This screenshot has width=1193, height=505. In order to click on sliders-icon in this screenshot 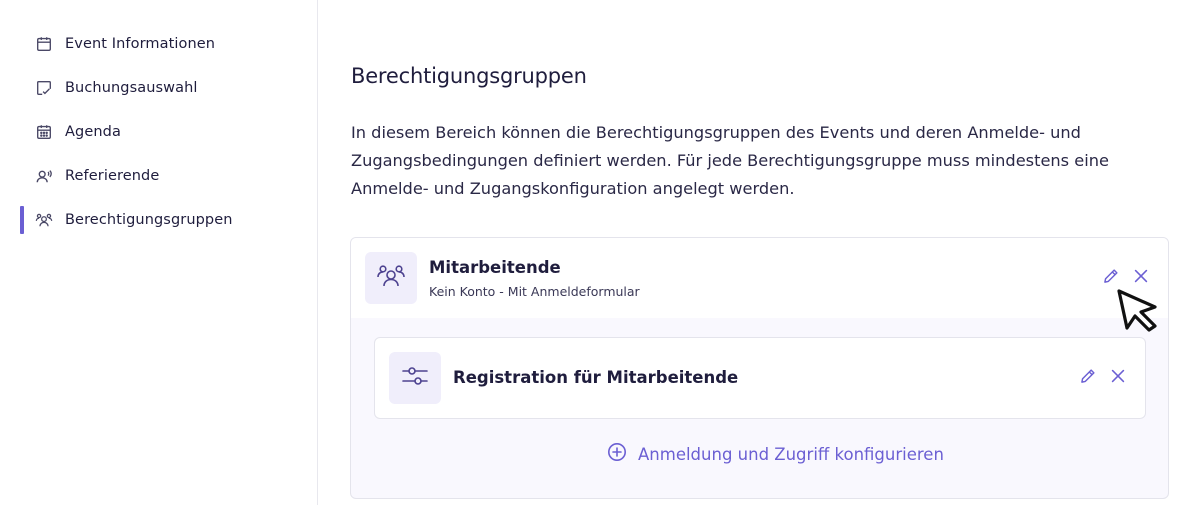, I will do `click(415, 378)`.